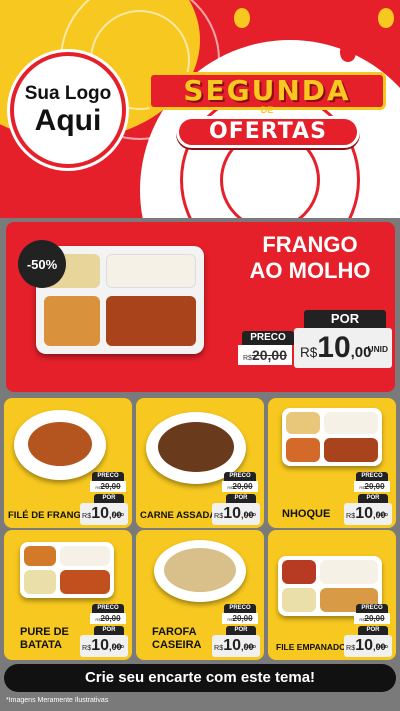  I want to click on product-card: CARNE ASSADA PRECO R$20,00 POR R$10,00 UNID, so click(200, 463).